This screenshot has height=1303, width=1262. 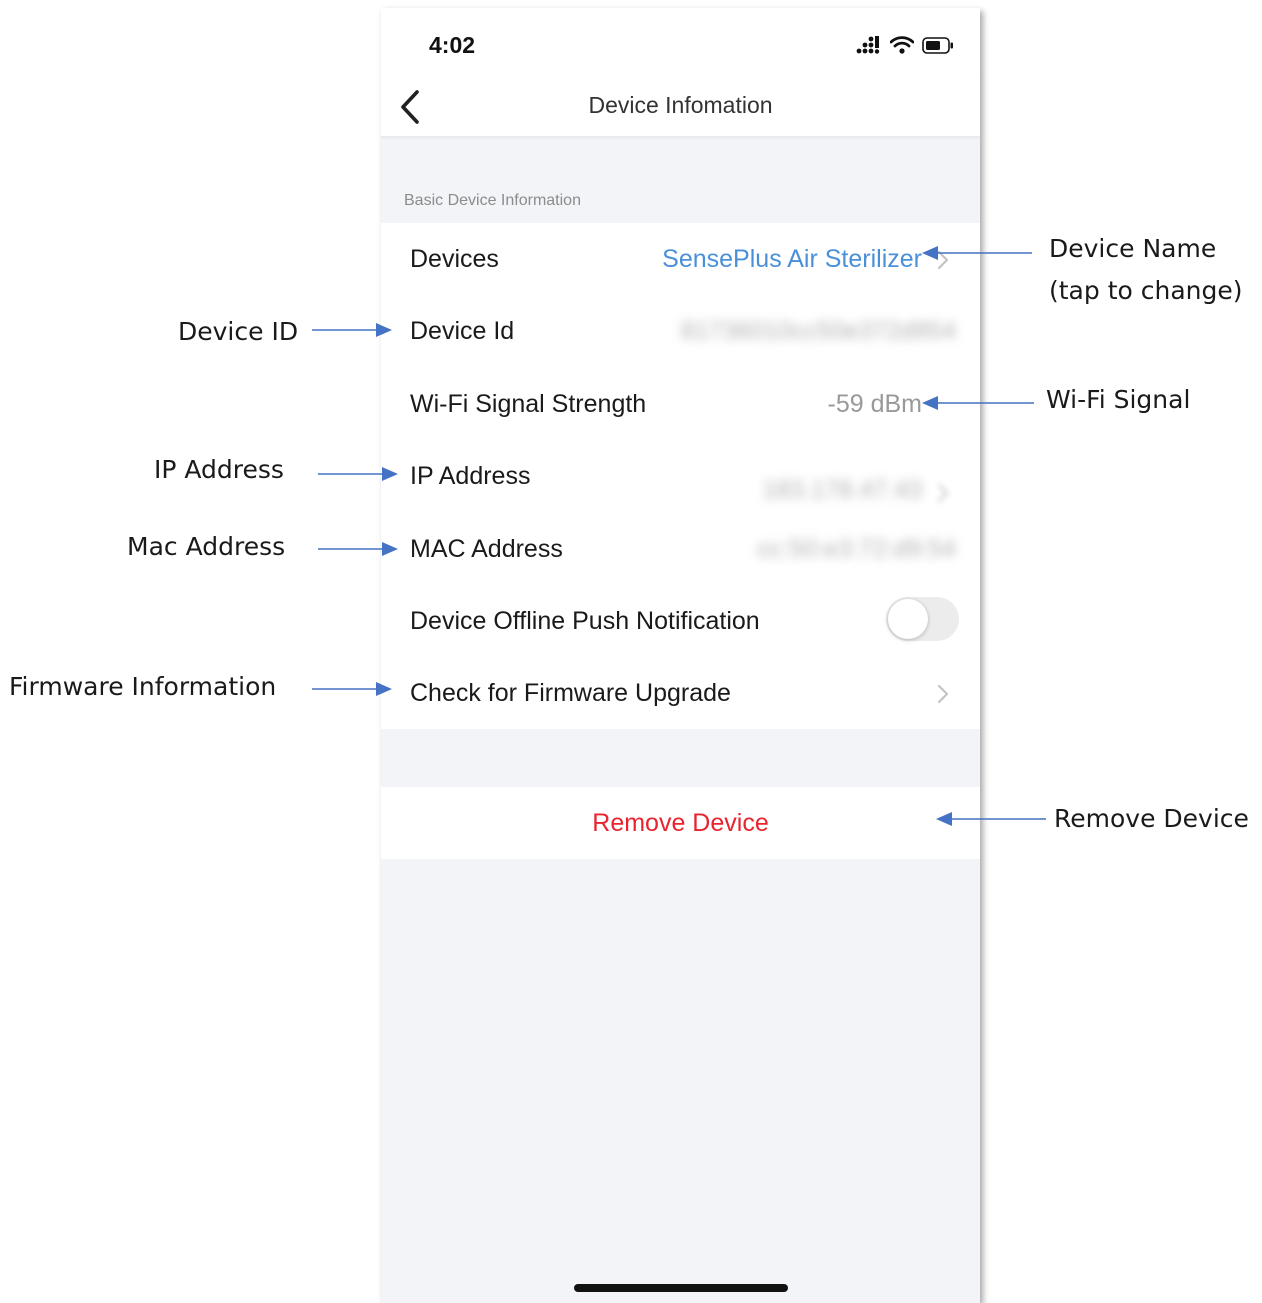 What do you see at coordinates (570, 693) in the screenshot?
I see `row-label: Check for Firmware Upgrade` at bounding box center [570, 693].